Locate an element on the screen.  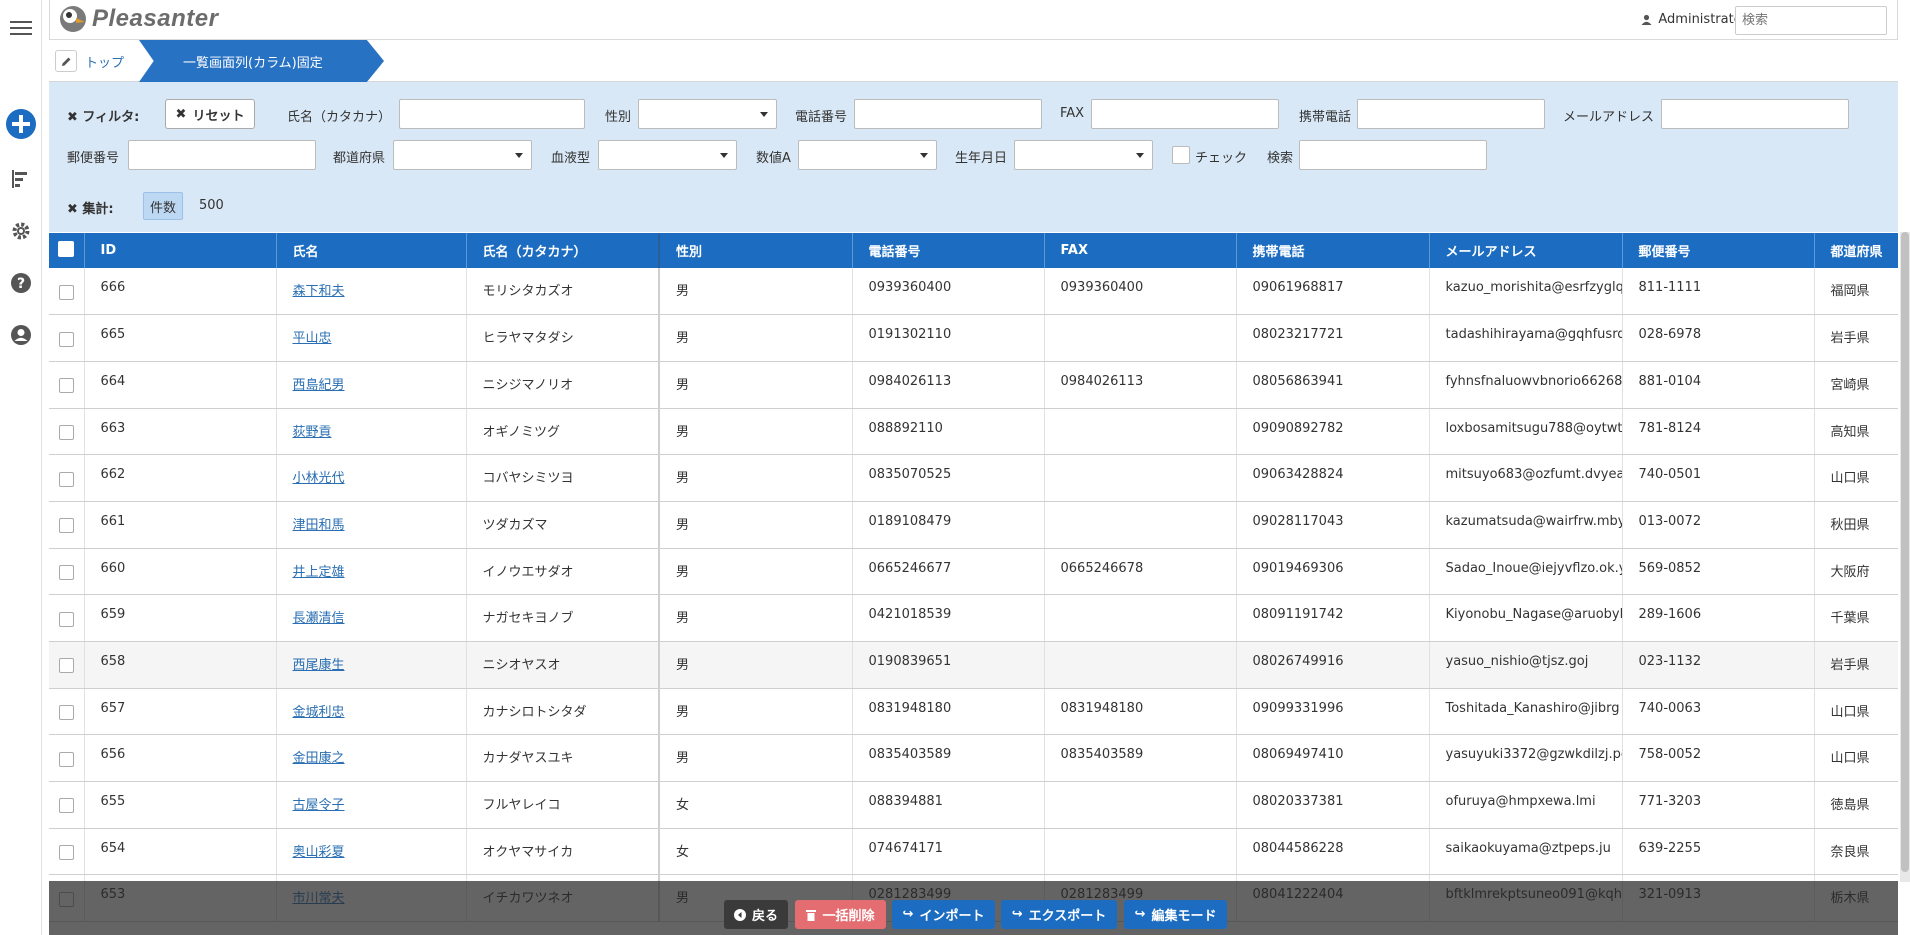
column-header: 郵便番号 is located at coordinates (1718, 250).